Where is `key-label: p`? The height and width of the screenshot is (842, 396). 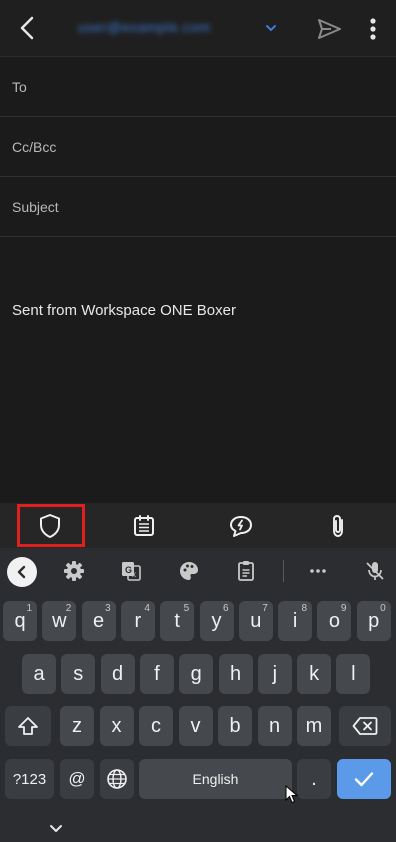 key-label: p is located at coordinates (374, 620).